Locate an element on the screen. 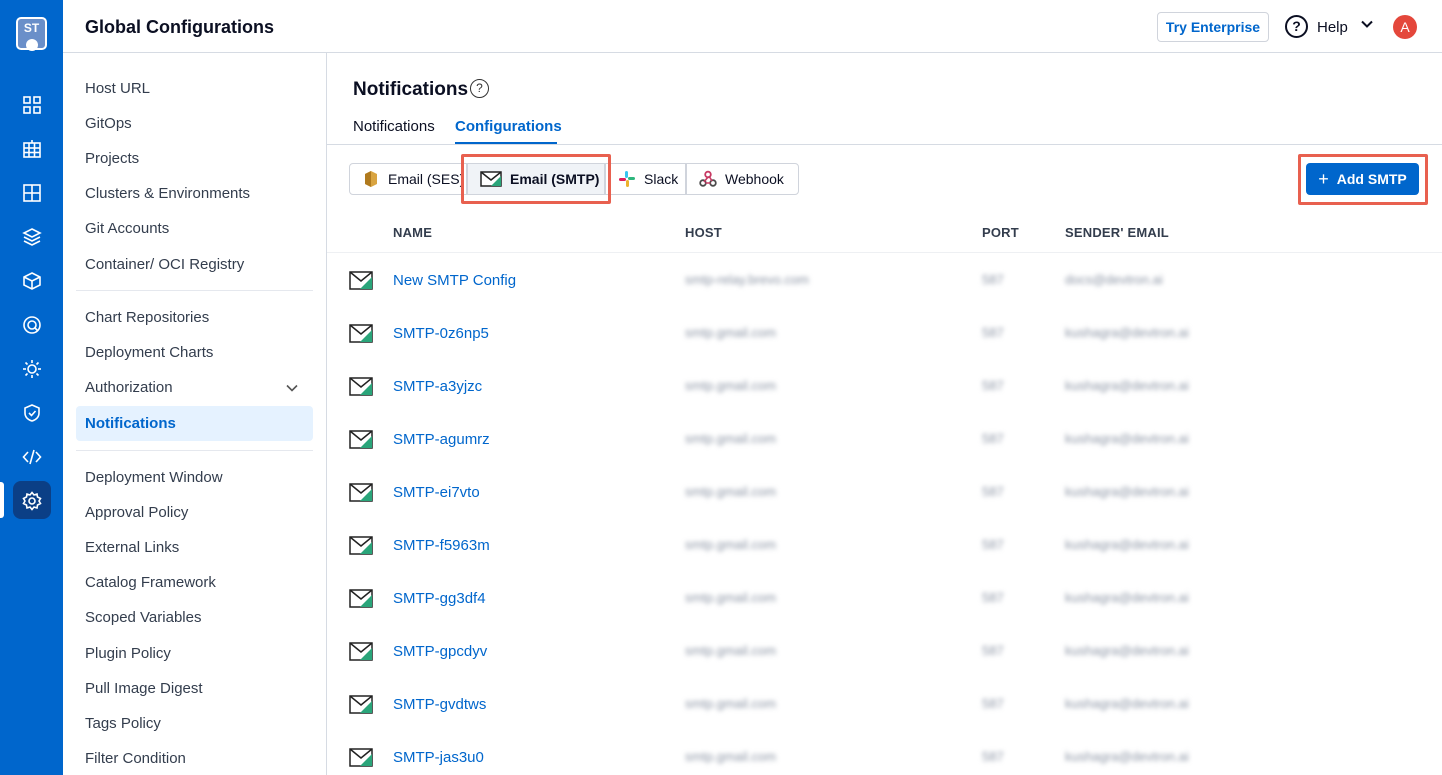 The width and height of the screenshot is (1442, 775). row-name-link: SMTP-0z6np5 is located at coordinates (441, 333).